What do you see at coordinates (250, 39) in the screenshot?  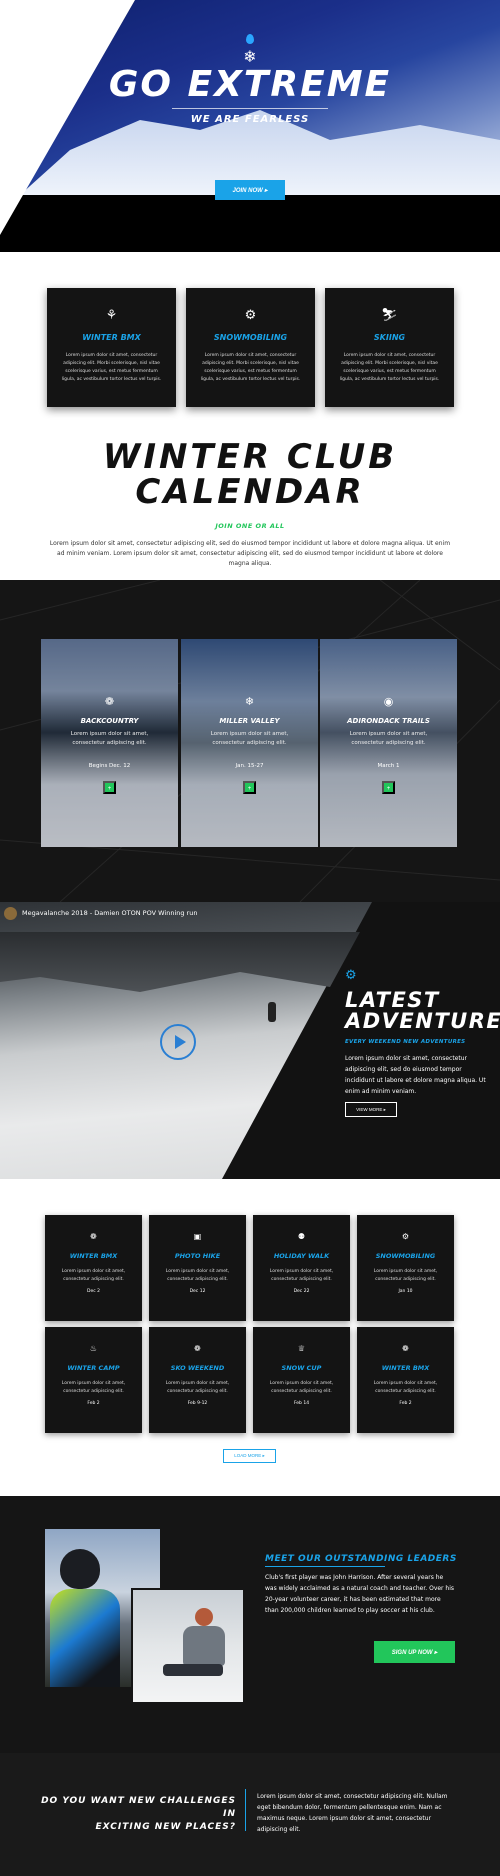 I see `drop-icon` at bounding box center [250, 39].